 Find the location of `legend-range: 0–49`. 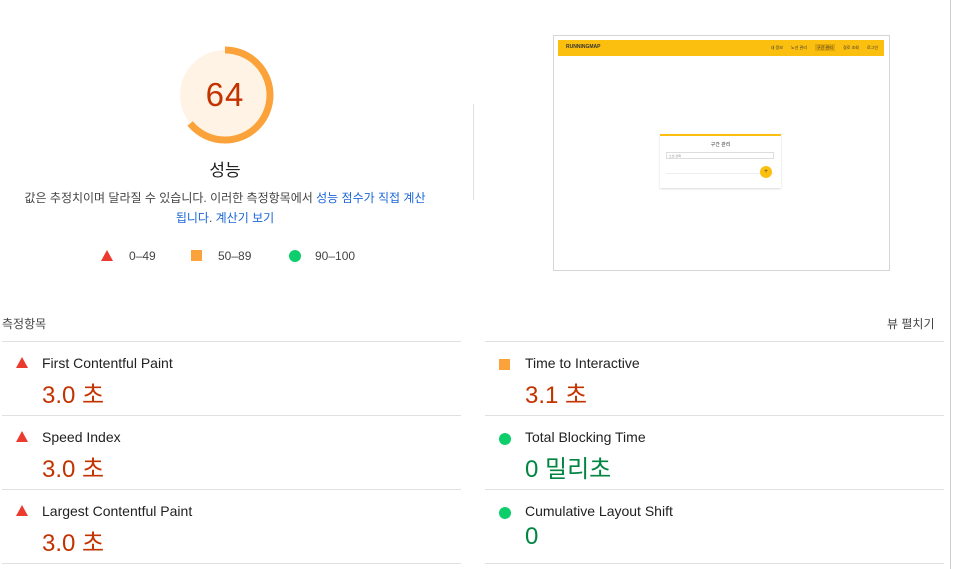

legend-range: 0–49 is located at coordinates (142, 256).